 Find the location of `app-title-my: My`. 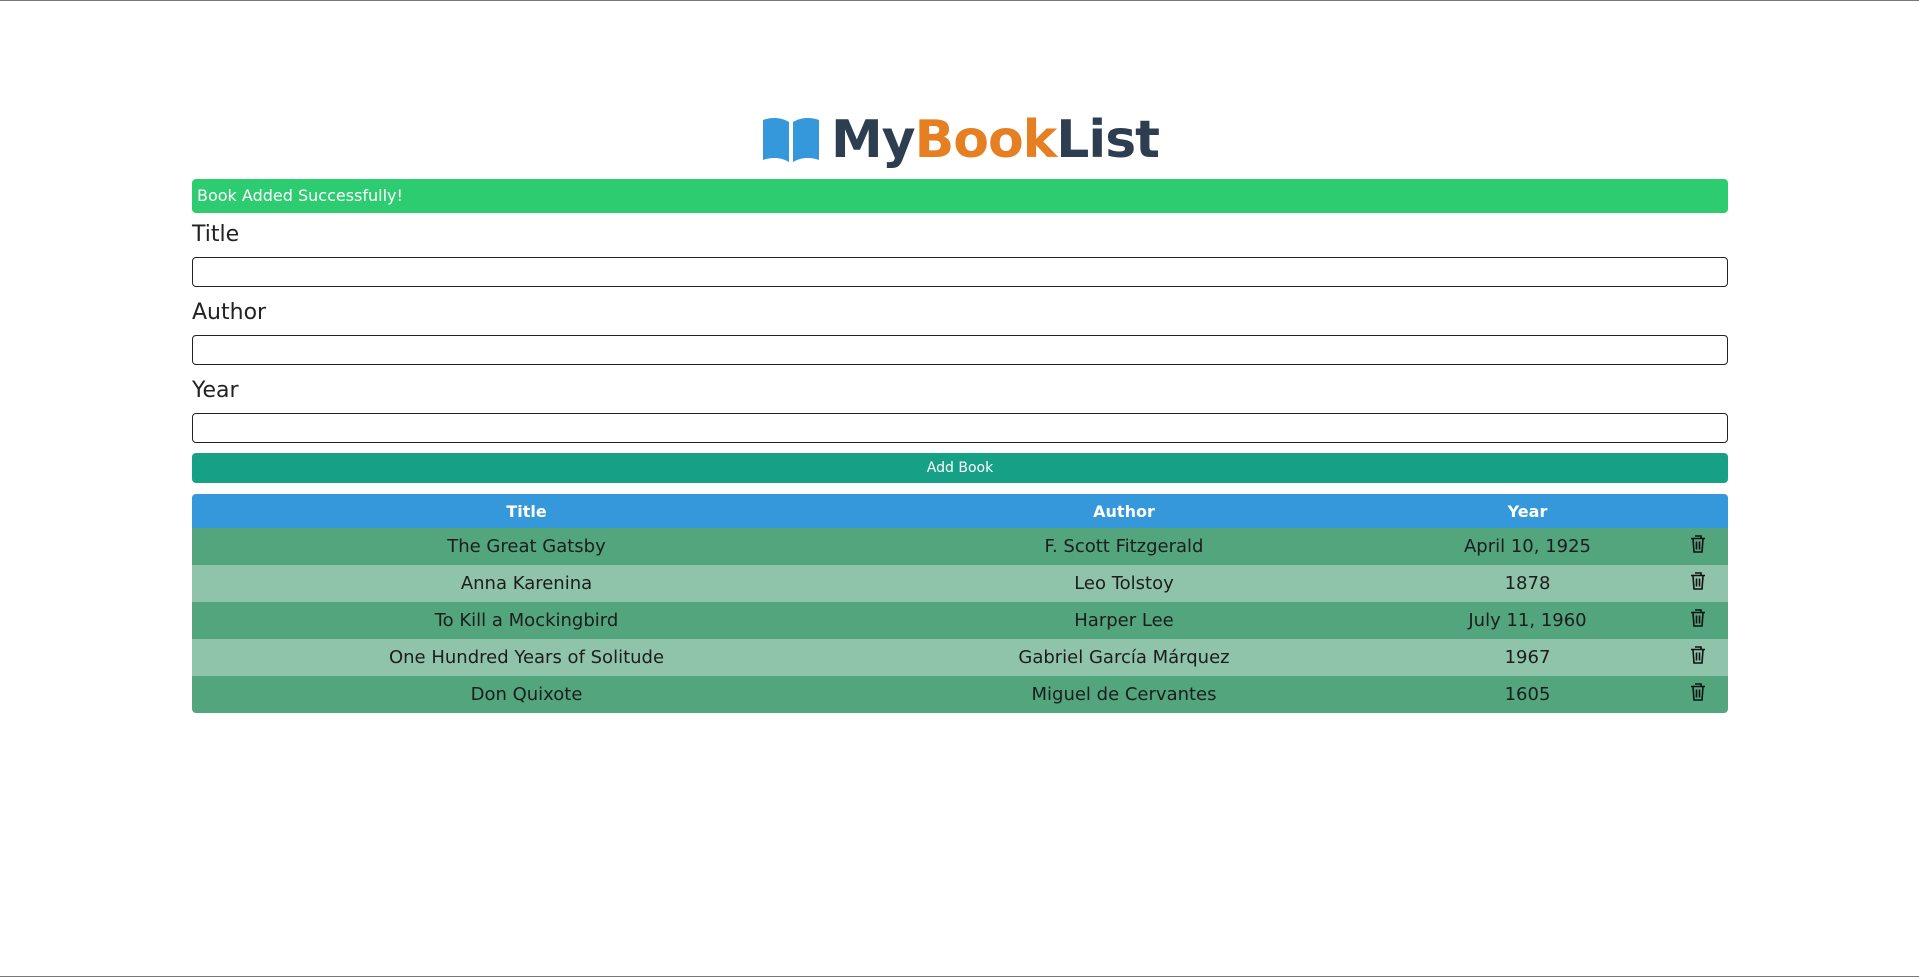

app-title-my: My is located at coordinates (873, 140).